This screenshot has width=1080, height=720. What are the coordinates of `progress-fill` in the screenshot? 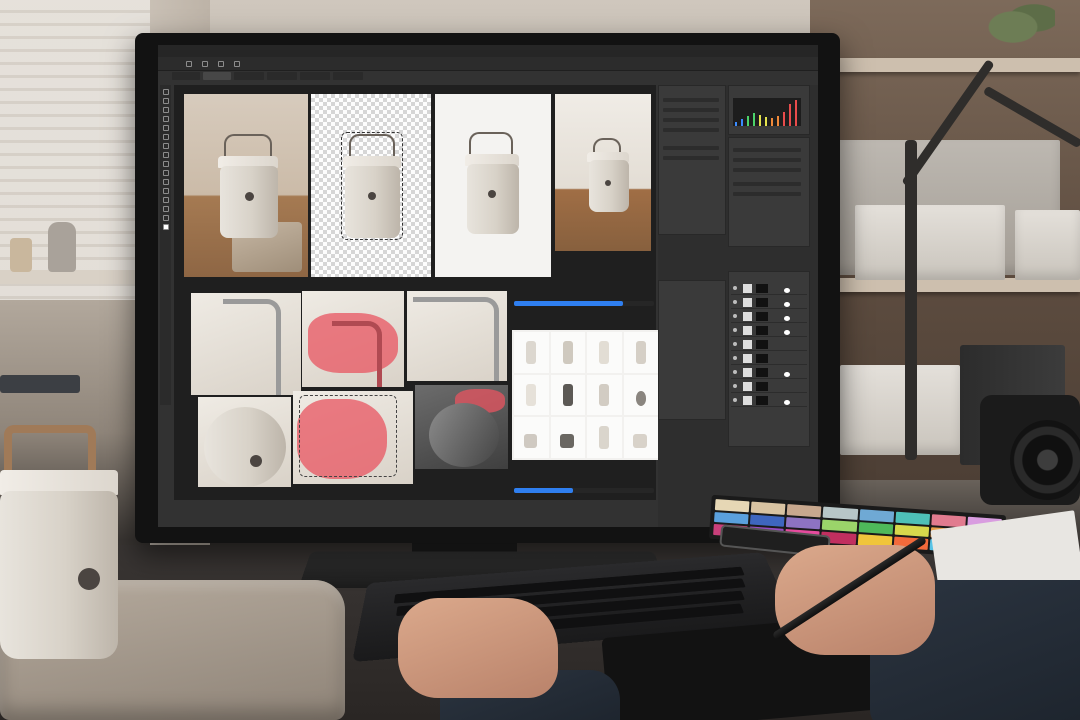 It's located at (569, 303).